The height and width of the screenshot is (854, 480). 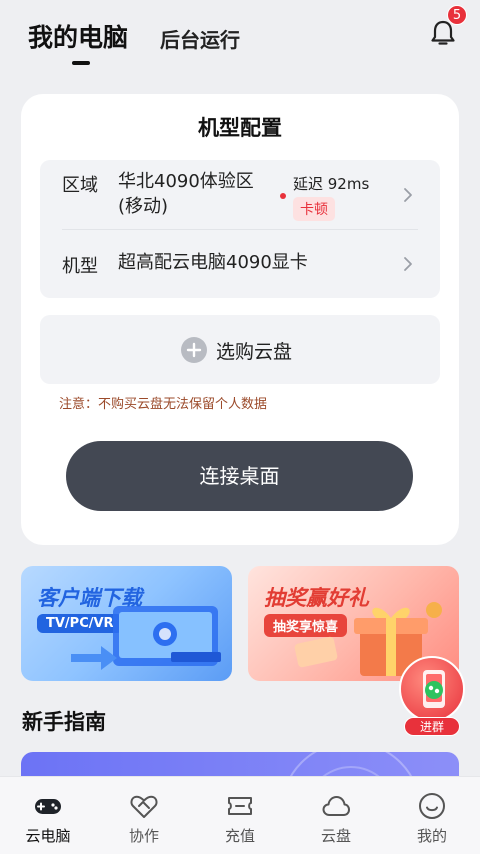 What do you see at coordinates (144, 806) in the screenshot?
I see `handshake-icon` at bounding box center [144, 806].